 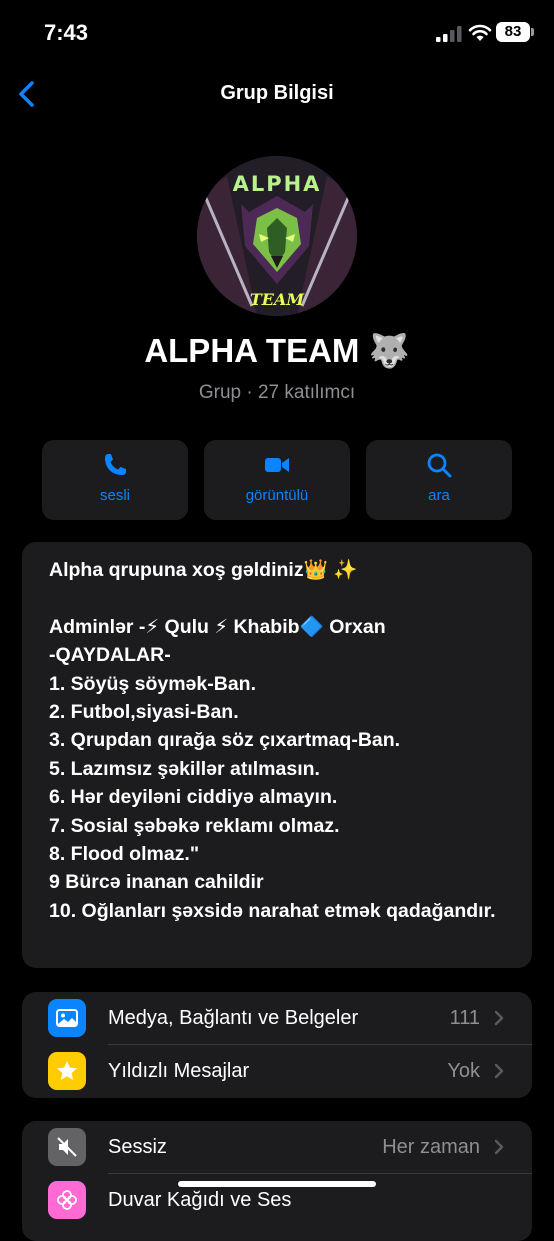 I want to click on phone-icon, so click(x=115, y=464).